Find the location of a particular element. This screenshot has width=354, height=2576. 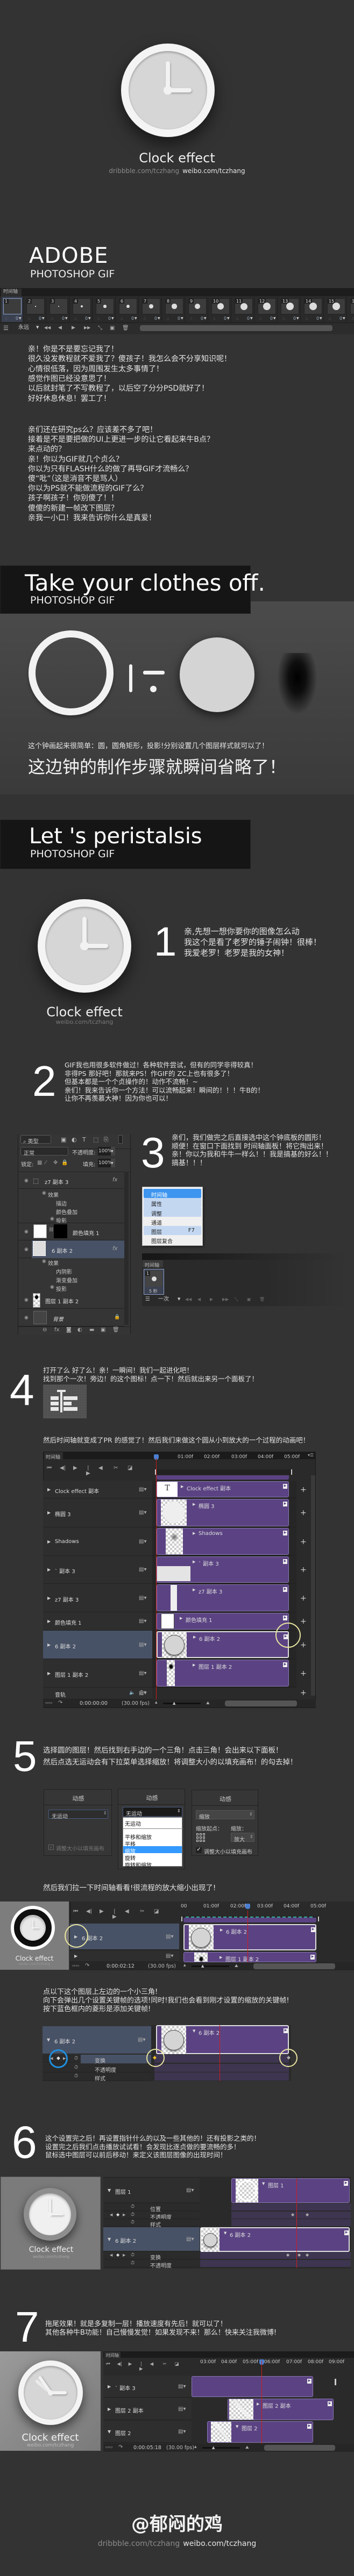

opacity-dropdown: ▼ is located at coordinates (113, 1151).